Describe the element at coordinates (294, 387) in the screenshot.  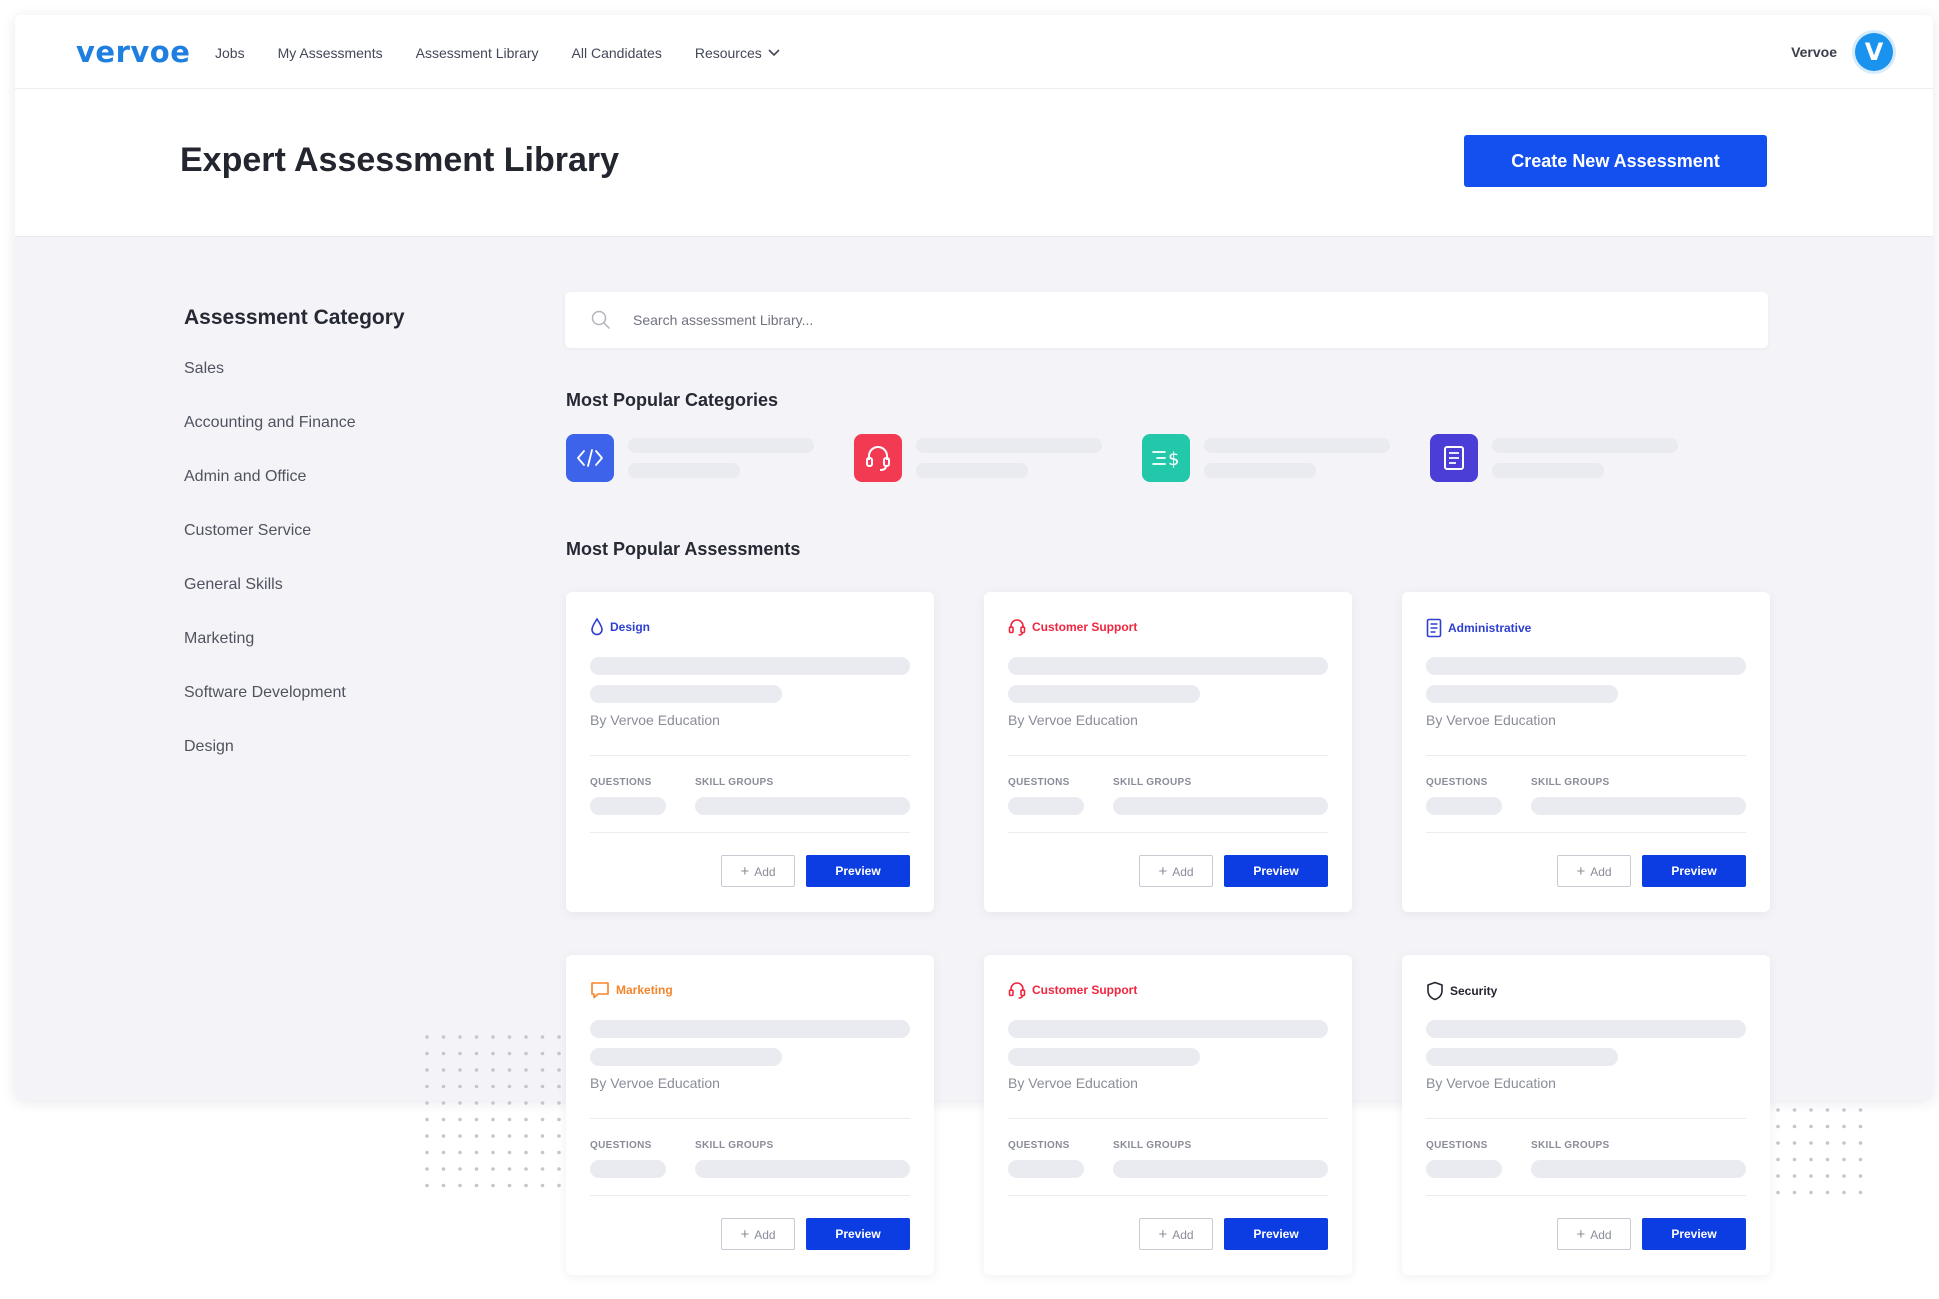
I see `sidebar-item-sales: Sales` at that location.